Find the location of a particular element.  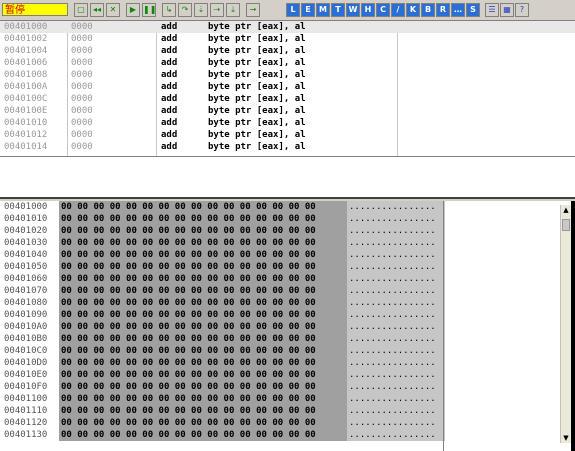

disasm-row: 00401002 0000 add byte ptr [eax], al is located at coordinates (287, 39).